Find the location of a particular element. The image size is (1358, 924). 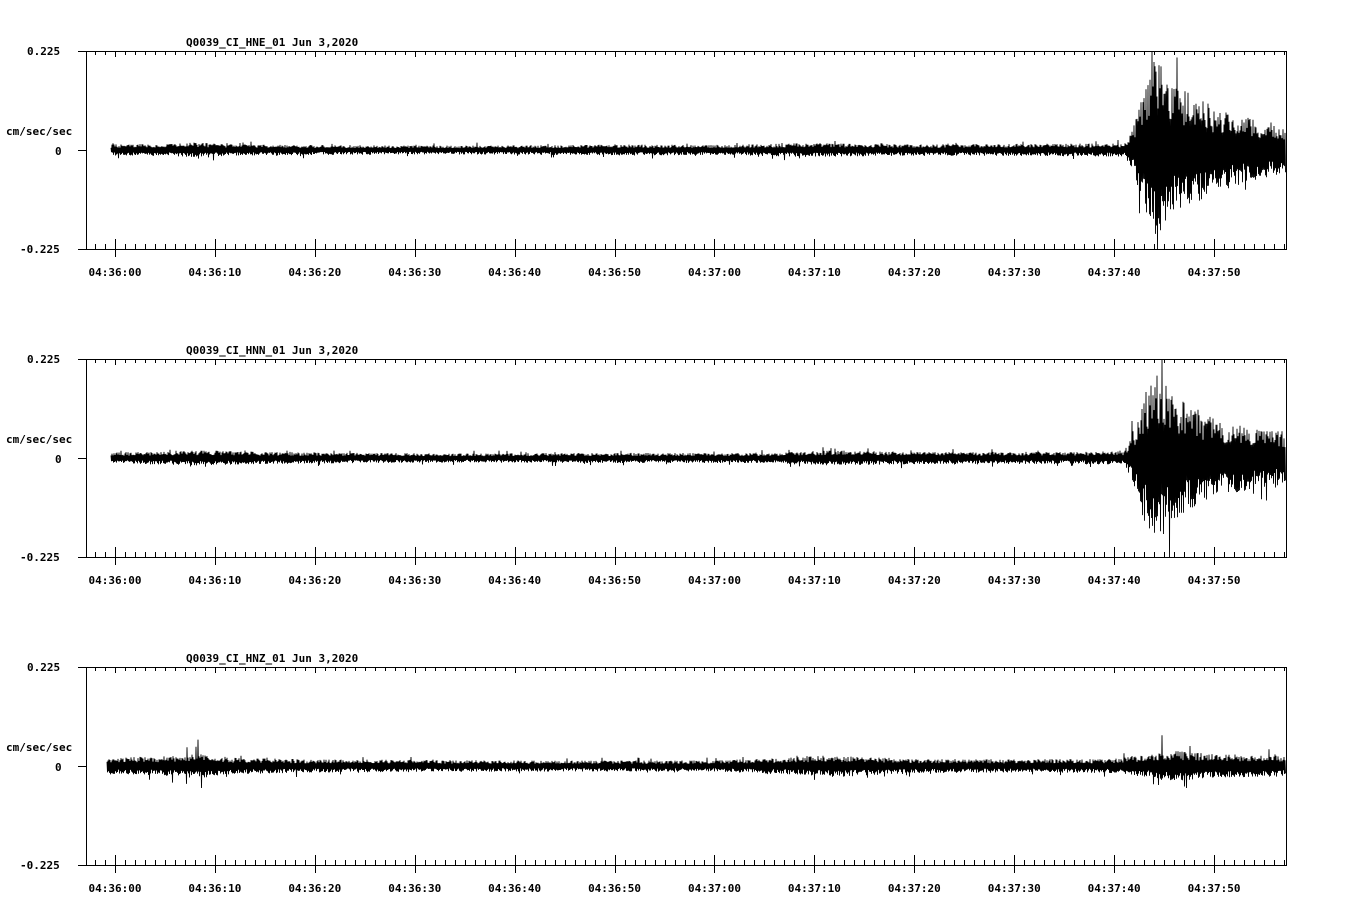

panel-title: Q0039_CI_HNE_01 Jun 3,2020 is located at coordinates (272, 42).